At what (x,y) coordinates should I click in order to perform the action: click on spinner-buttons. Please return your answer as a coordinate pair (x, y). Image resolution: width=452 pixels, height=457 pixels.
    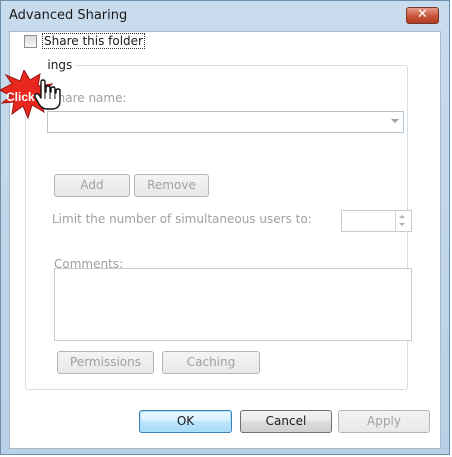
    Looking at the image, I should click on (403, 221).